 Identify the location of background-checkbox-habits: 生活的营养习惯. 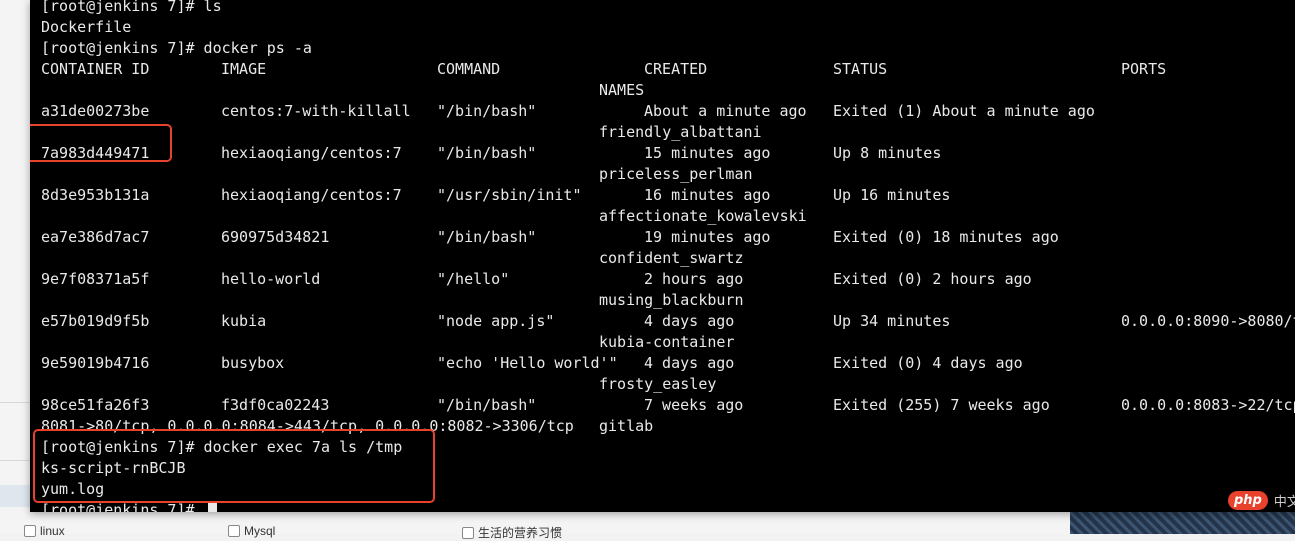
(512, 532).